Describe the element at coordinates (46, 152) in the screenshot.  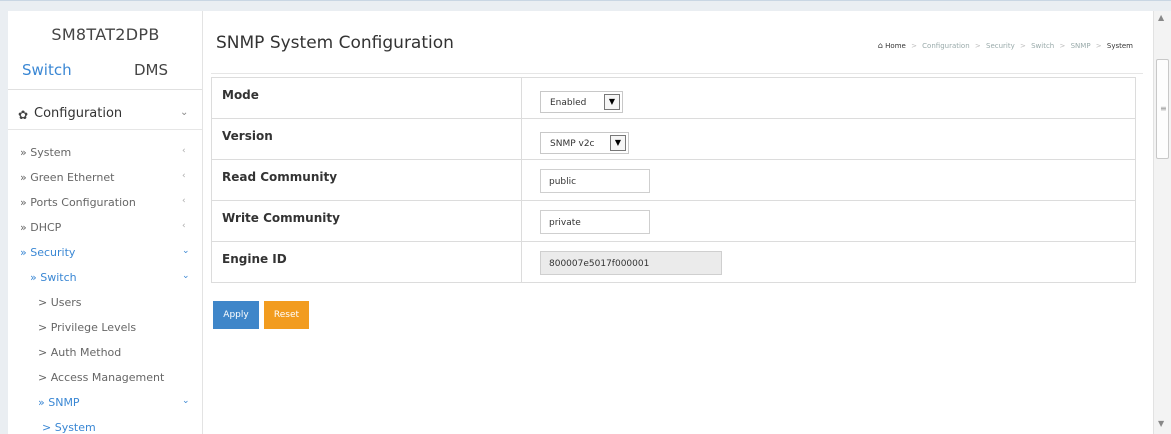
I see `sidebar-item-label: » System` at that location.